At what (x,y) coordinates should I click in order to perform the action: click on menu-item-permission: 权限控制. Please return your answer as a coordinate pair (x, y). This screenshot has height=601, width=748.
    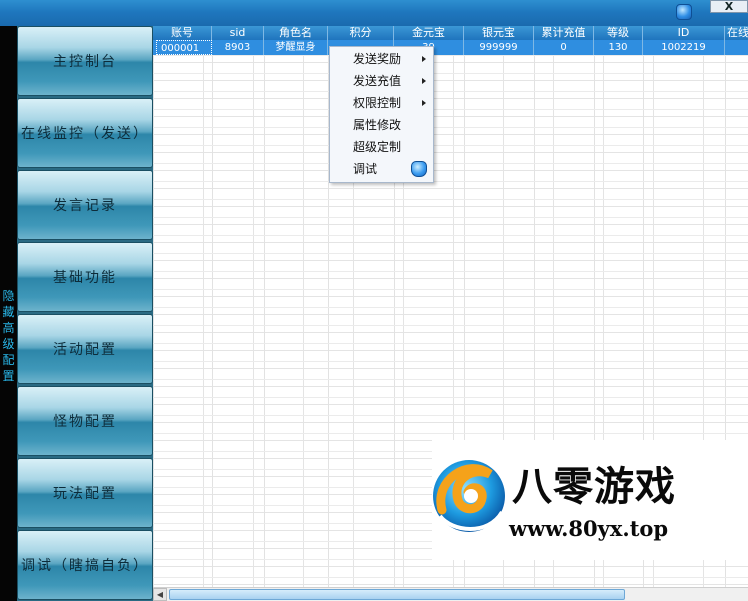
    Looking at the image, I should click on (381, 103).